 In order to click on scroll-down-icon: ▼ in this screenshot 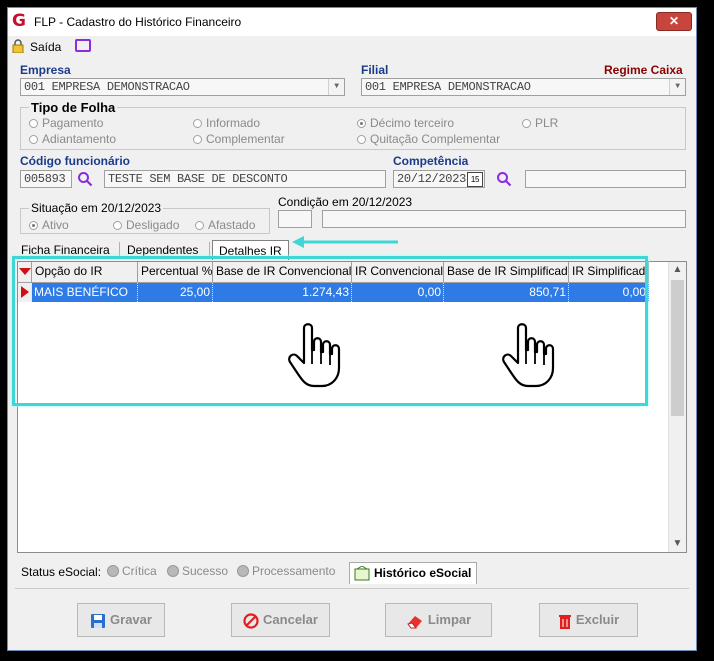, I will do `click(677, 544)`.